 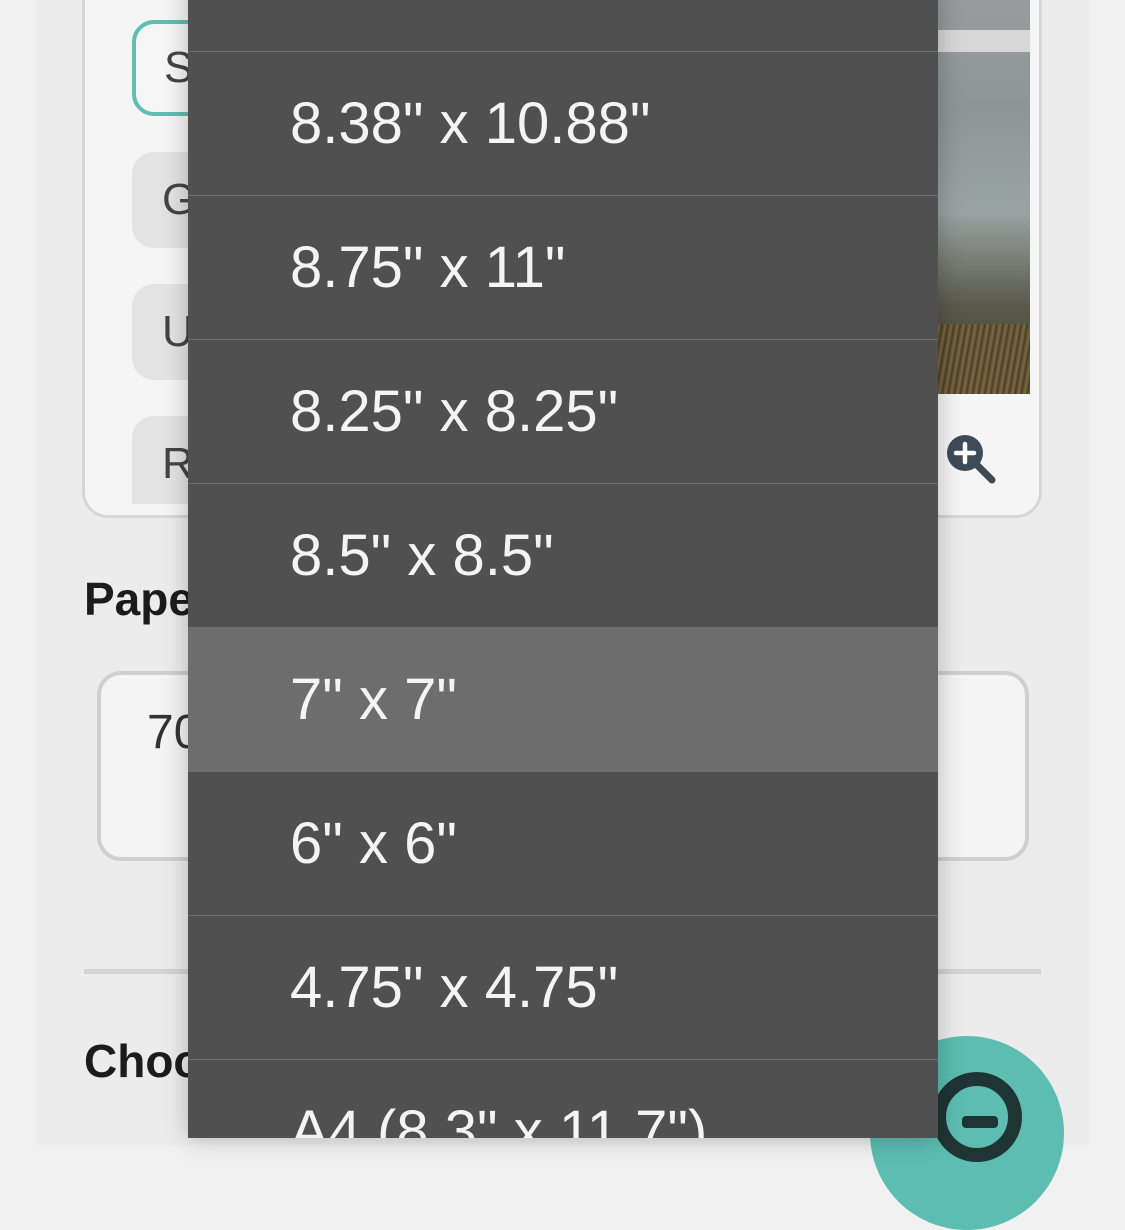 I want to click on chat-icon, so click(x=977, y=1117).